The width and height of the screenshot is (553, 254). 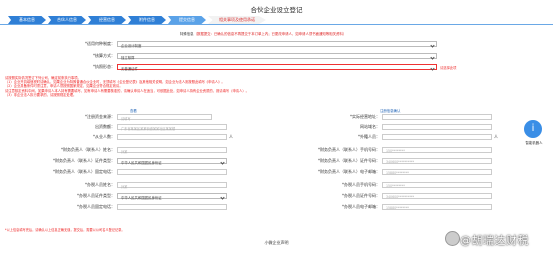 I want to click on tax-mobile-label: *办税人员手机号码：, so click(x=361, y=184).